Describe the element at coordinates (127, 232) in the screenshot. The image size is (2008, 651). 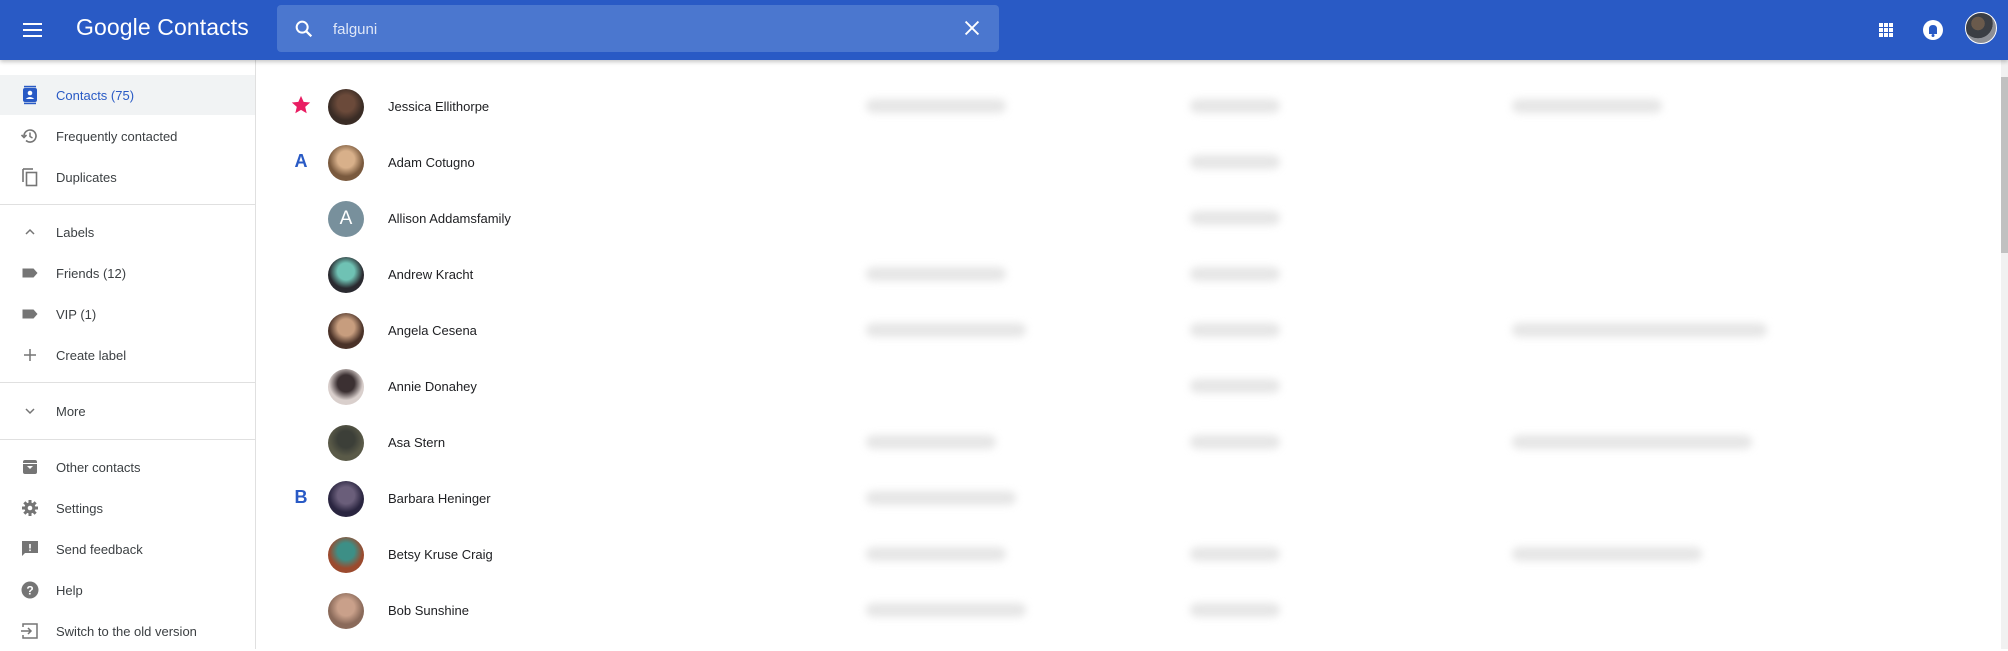
I see `sidebar-labels-toggle: Labels` at that location.